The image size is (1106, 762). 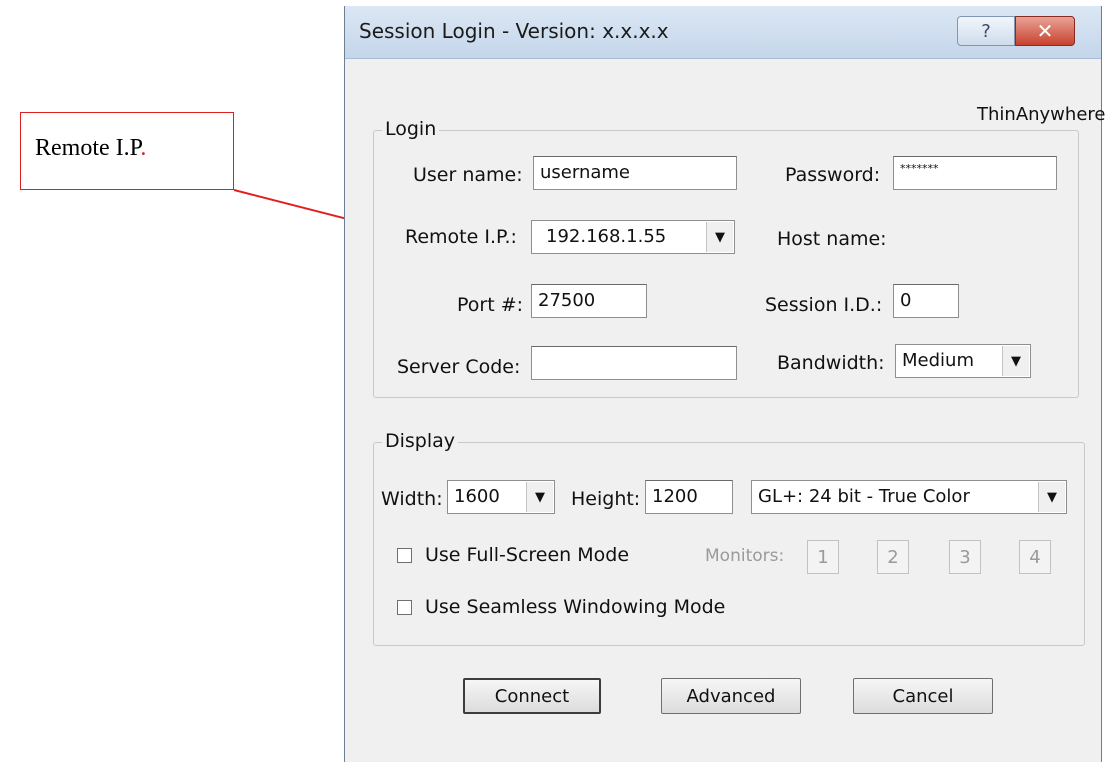 I want to click on connect-button: Connect, so click(x=532, y=696).